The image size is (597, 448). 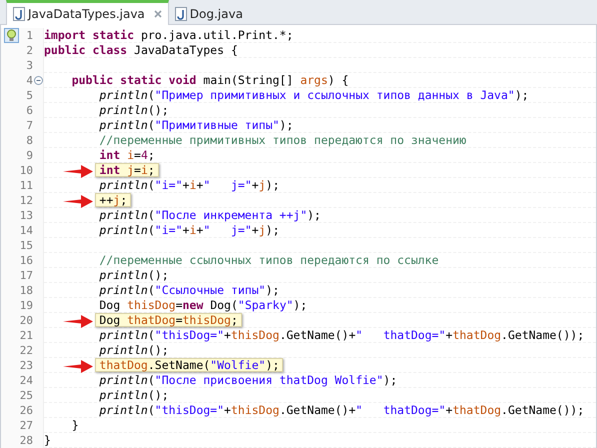 I want to click on editor-tab: JavaDataTypes.java, so click(x=87, y=12).